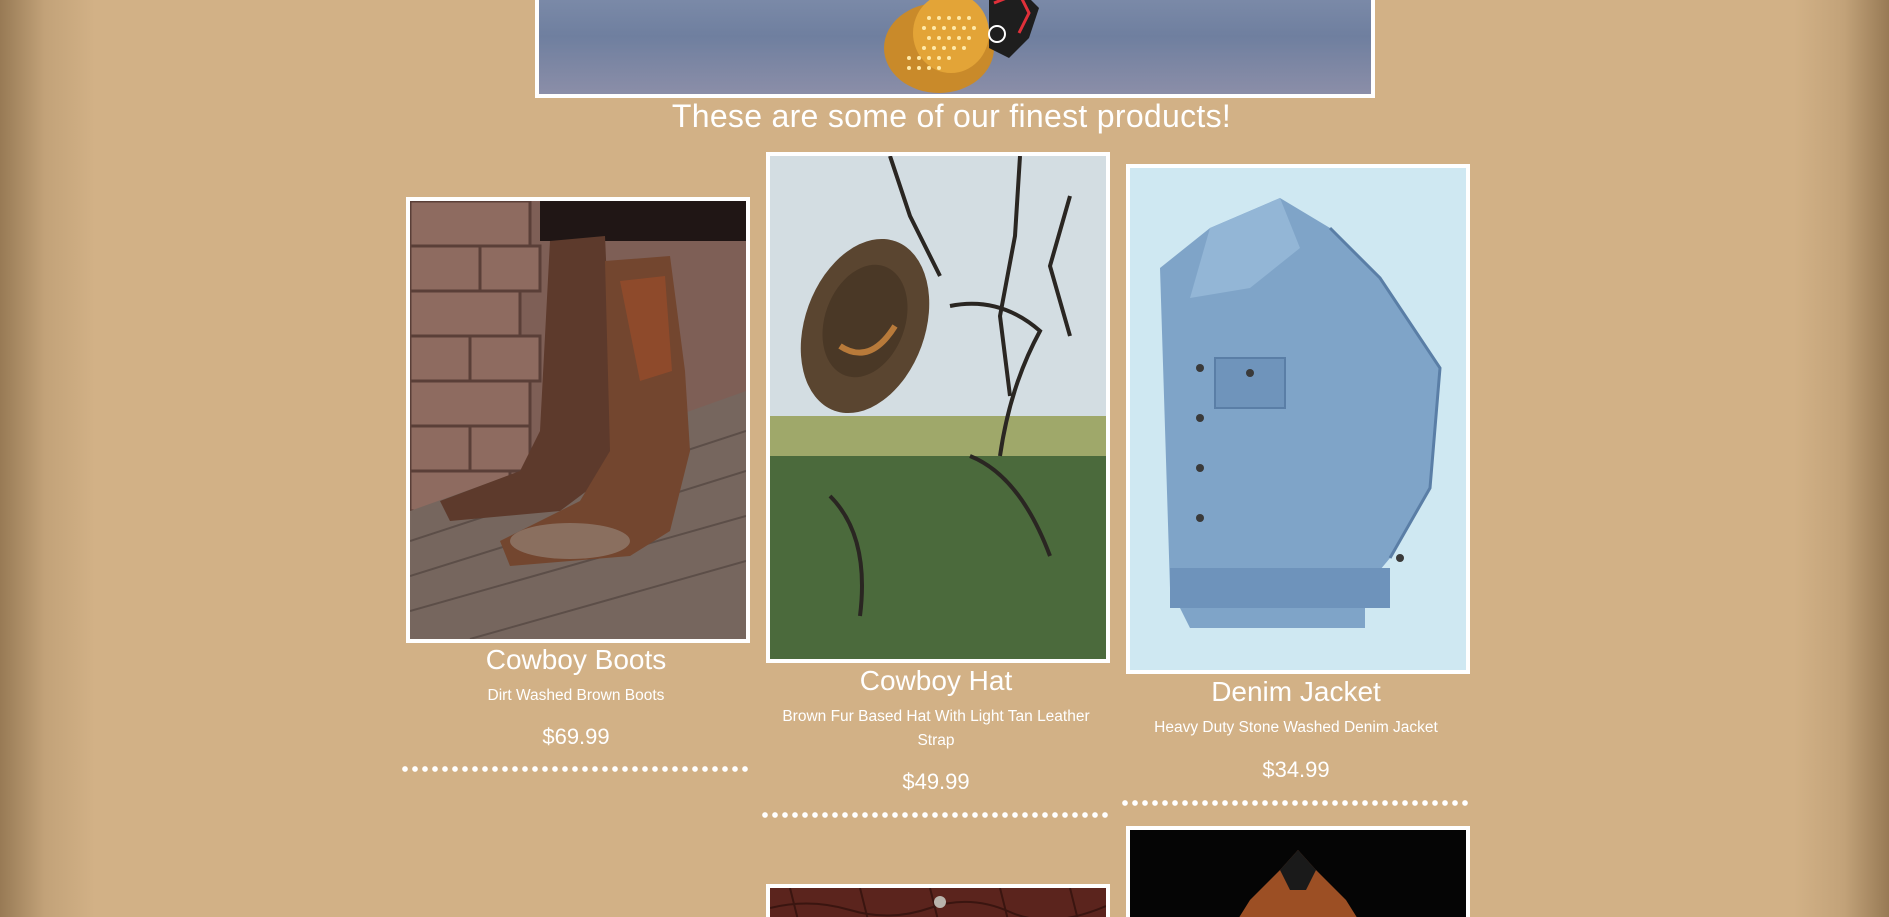 Image resolution: width=1889 pixels, height=917 pixels. I want to click on leather-photo-icon, so click(938, 902).